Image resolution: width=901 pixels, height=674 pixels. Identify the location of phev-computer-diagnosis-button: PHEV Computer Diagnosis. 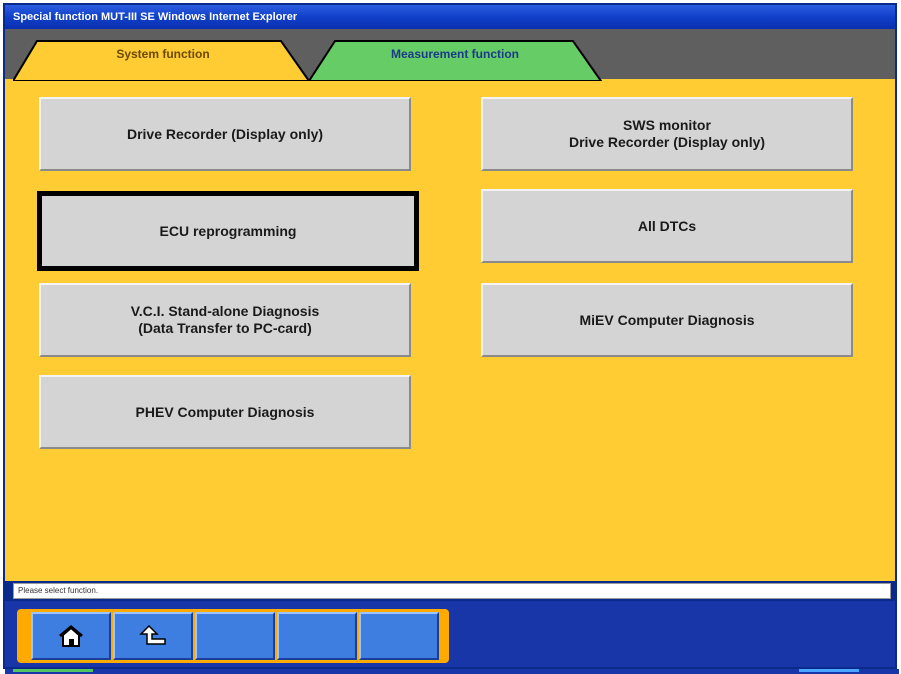
(225, 412).